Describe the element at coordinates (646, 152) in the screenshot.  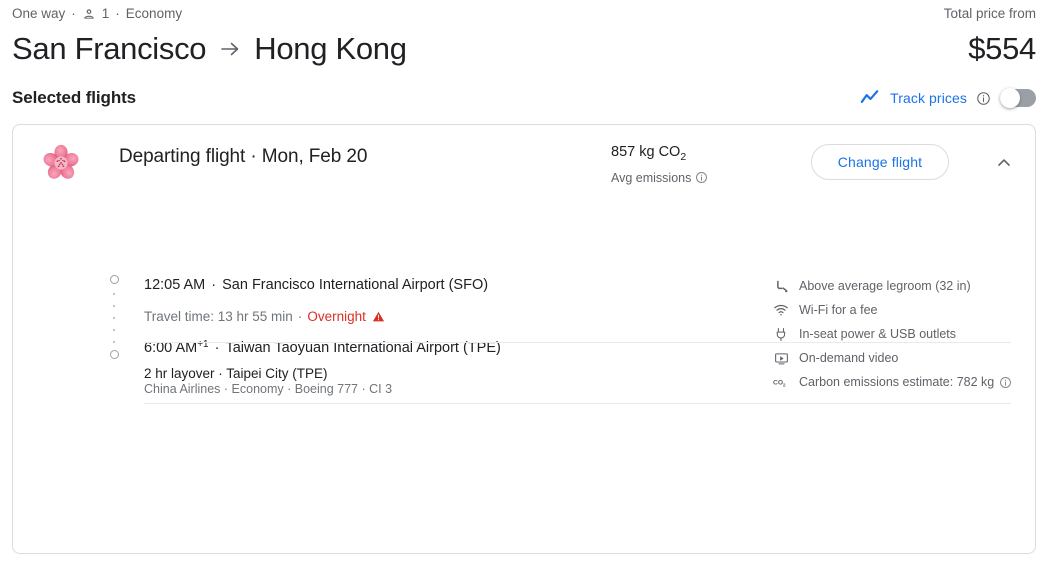
I see `emissions-value: 857 kg CO` at that location.